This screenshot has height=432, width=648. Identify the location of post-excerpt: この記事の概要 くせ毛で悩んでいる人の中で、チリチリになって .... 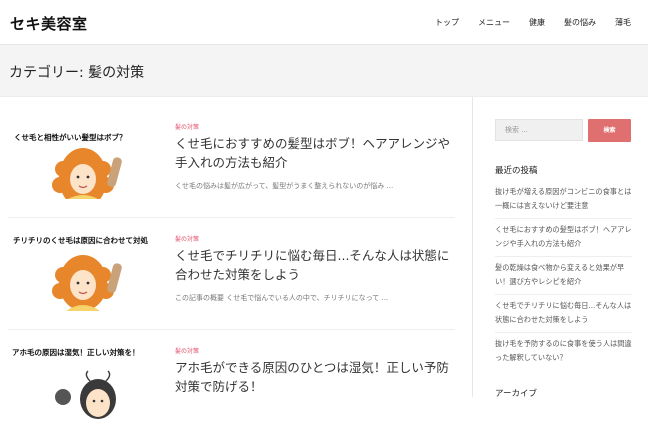
(282, 298).